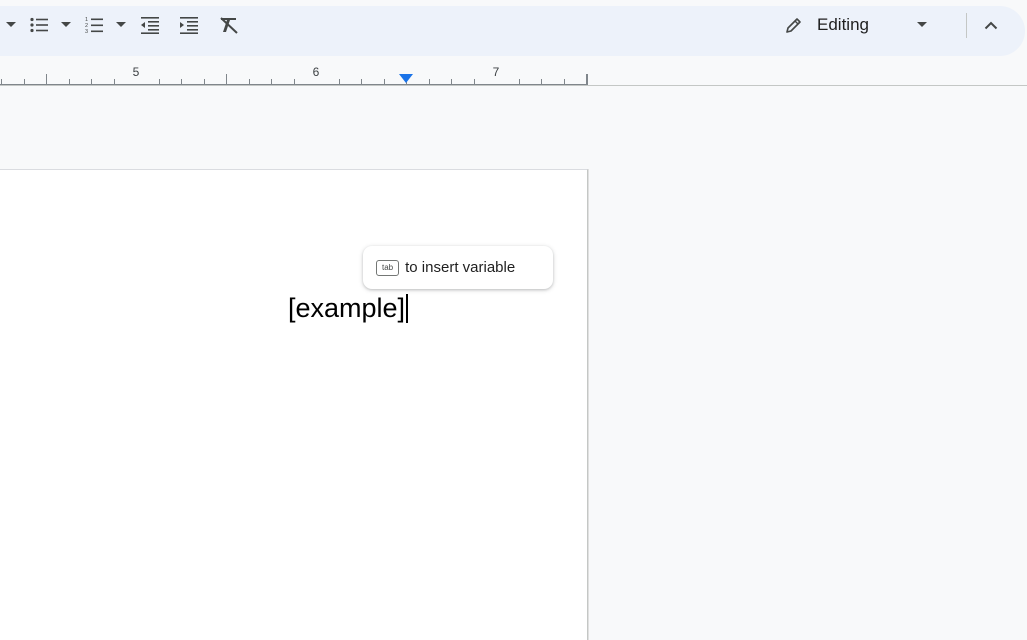 The height and width of the screenshot is (640, 1027). What do you see at coordinates (86, 31) in the screenshot?
I see `svg-text: 3` at bounding box center [86, 31].